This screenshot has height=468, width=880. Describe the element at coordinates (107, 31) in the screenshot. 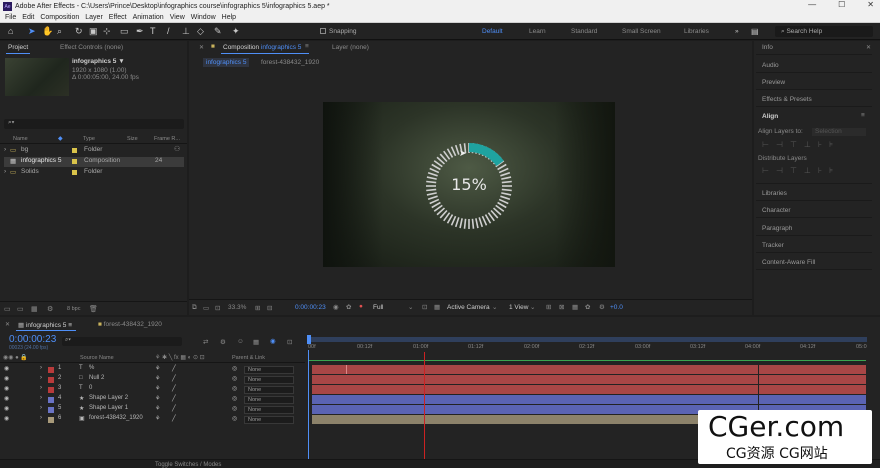

I see `pan-behind-tool-icon: ⊹` at that location.